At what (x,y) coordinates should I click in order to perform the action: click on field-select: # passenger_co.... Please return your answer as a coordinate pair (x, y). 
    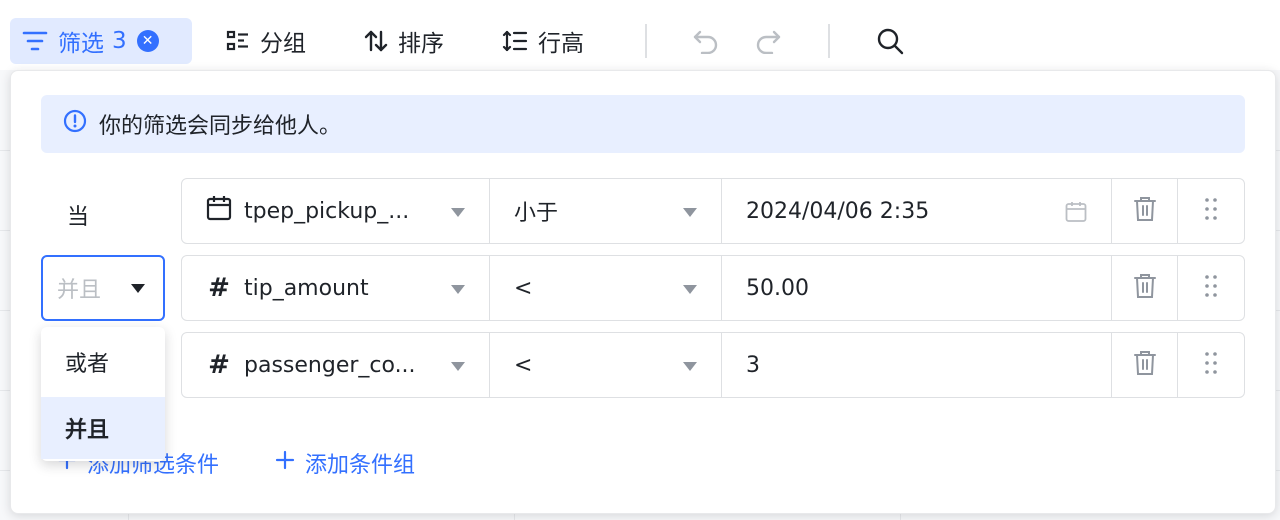
    Looking at the image, I should click on (336, 365).